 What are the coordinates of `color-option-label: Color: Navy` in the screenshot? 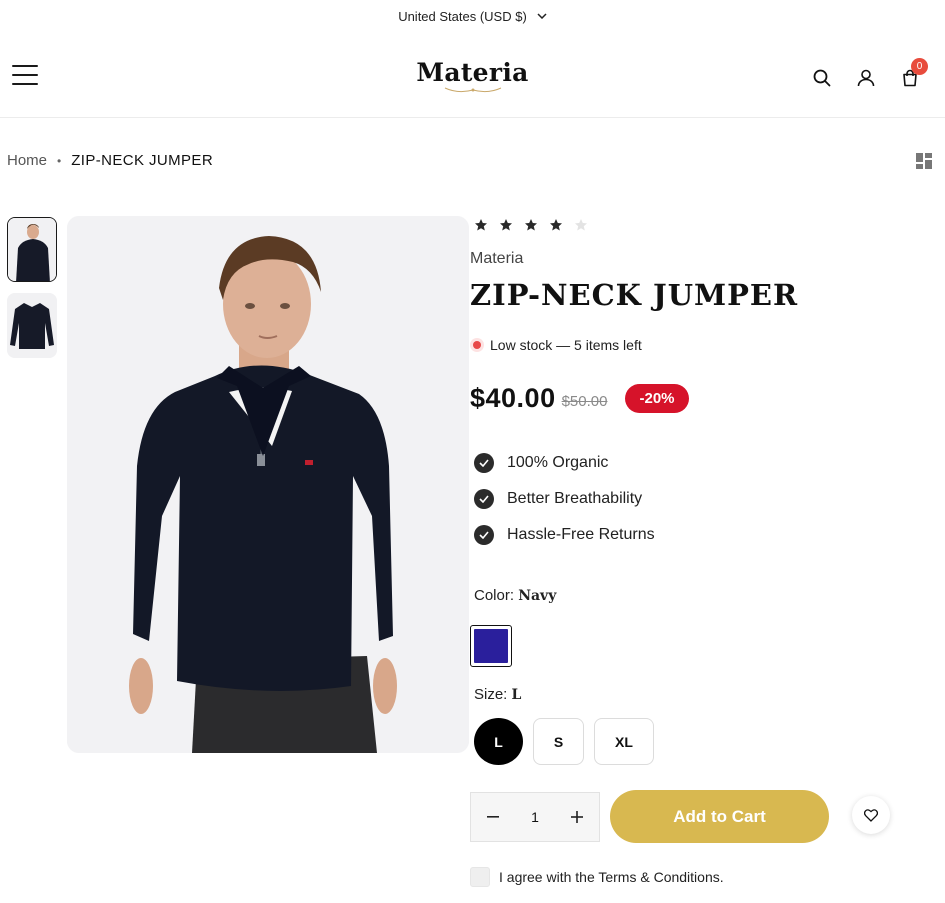 It's located at (515, 595).